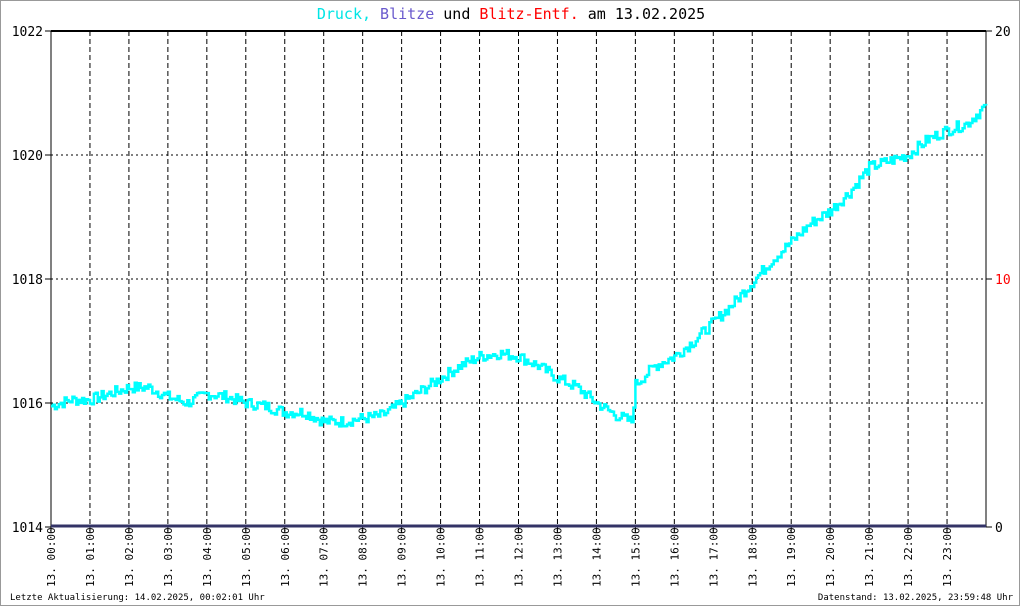  What do you see at coordinates (324, 557) in the screenshot?
I see `x-tick-label: 13. 07:00` at bounding box center [324, 557].